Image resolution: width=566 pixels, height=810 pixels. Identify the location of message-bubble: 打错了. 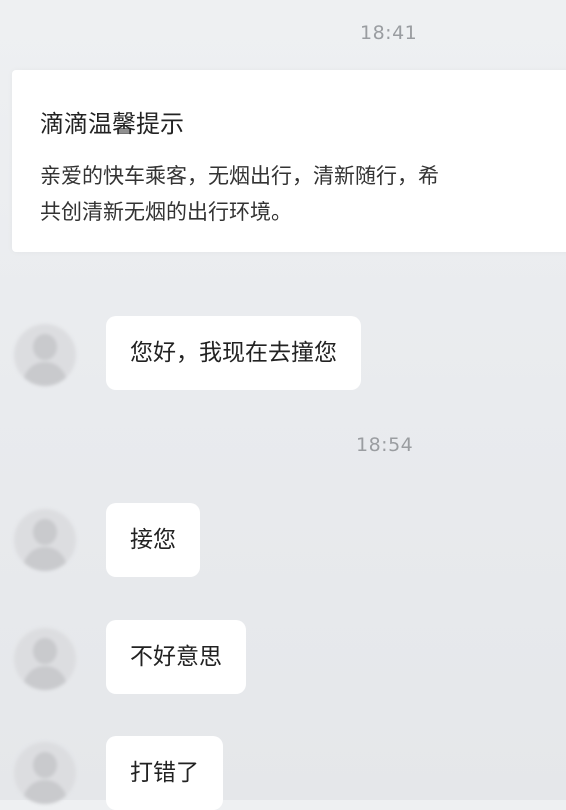
(164, 773).